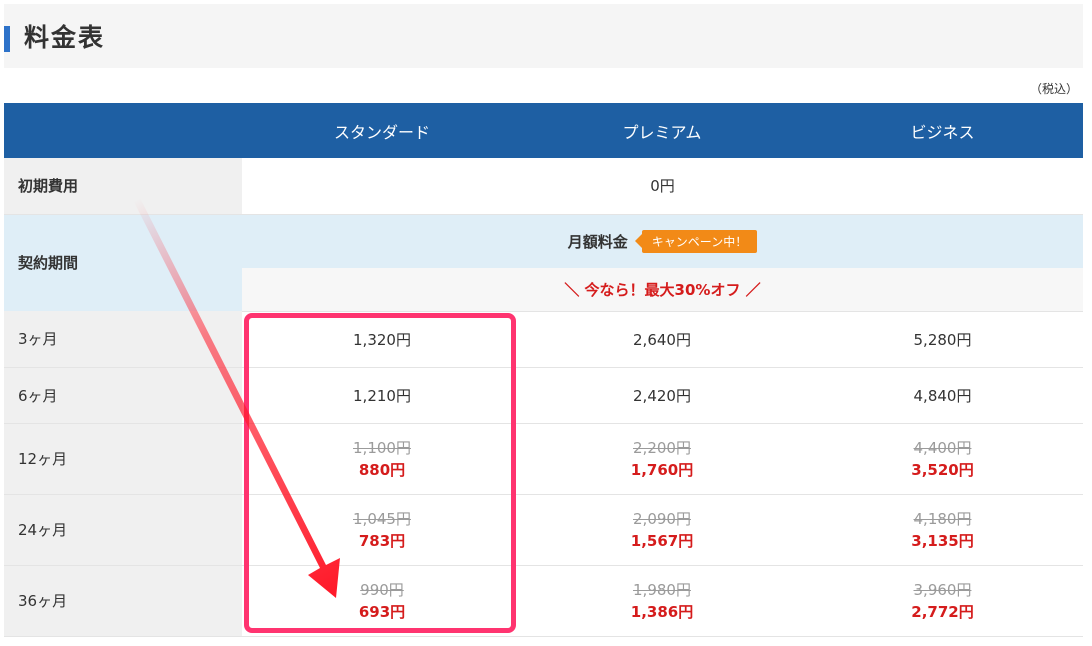 This screenshot has width=1092, height=646. What do you see at coordinates (382, 540) in the screenshot?
I see `discount-price: 783円` at bounding box center [382, 540].